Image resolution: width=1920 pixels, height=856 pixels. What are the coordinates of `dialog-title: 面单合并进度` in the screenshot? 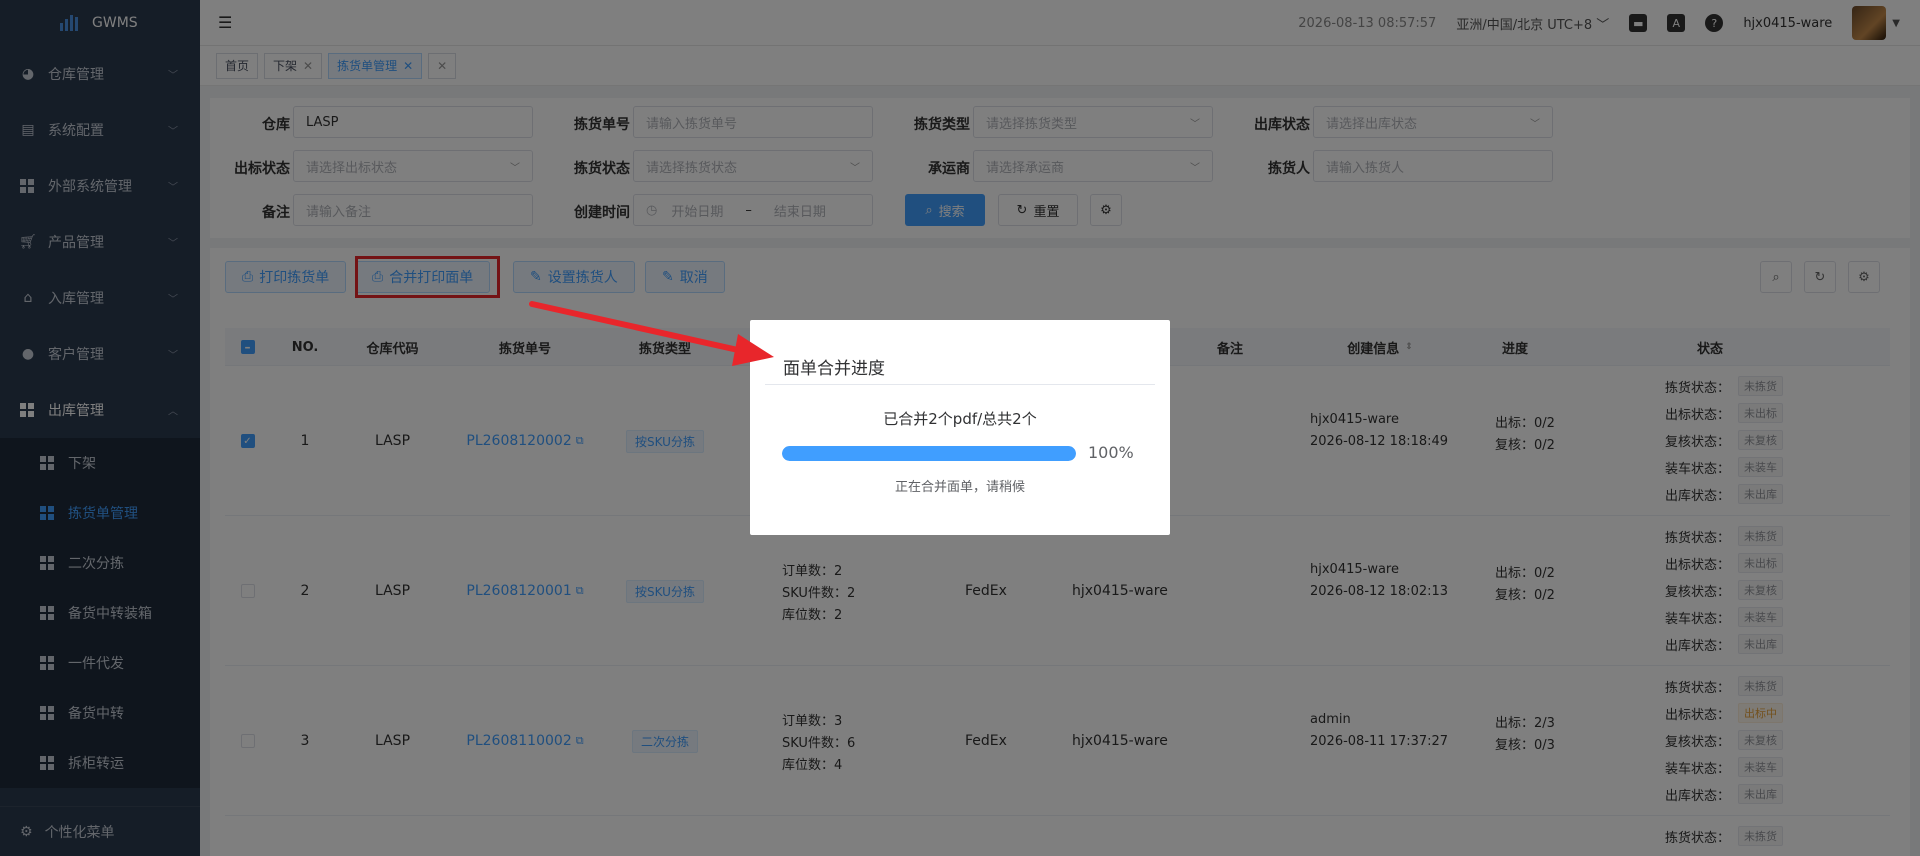 It's located at (834, 369).